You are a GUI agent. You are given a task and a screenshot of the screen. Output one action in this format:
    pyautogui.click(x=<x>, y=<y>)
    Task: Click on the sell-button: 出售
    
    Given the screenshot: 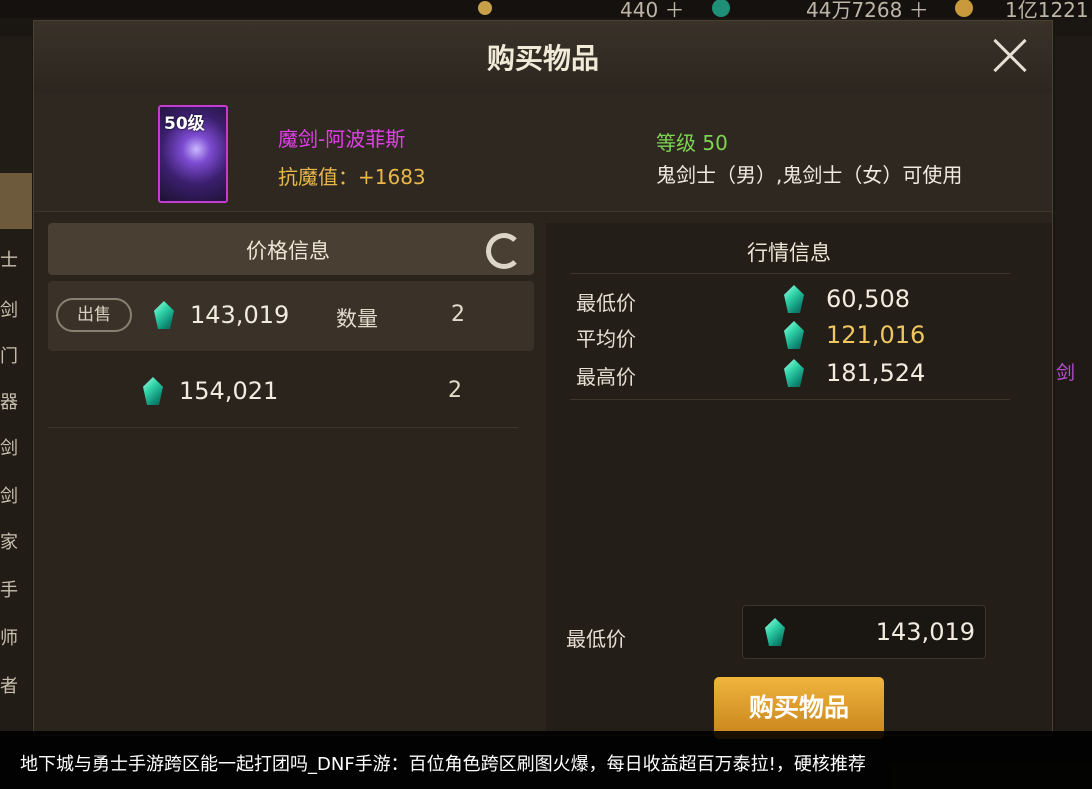 What is the action you would take?
    pyautogui.click(x=94, y=315)
    